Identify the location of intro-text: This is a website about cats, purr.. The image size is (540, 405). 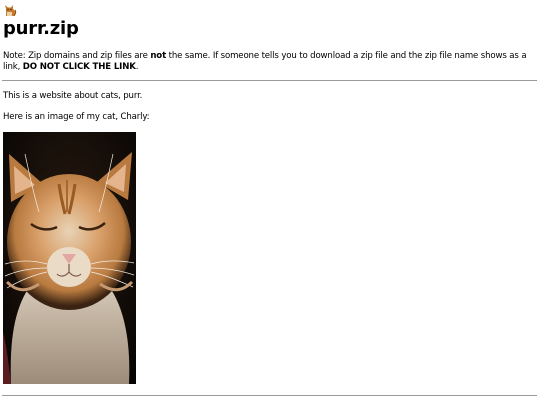
(73, 96).